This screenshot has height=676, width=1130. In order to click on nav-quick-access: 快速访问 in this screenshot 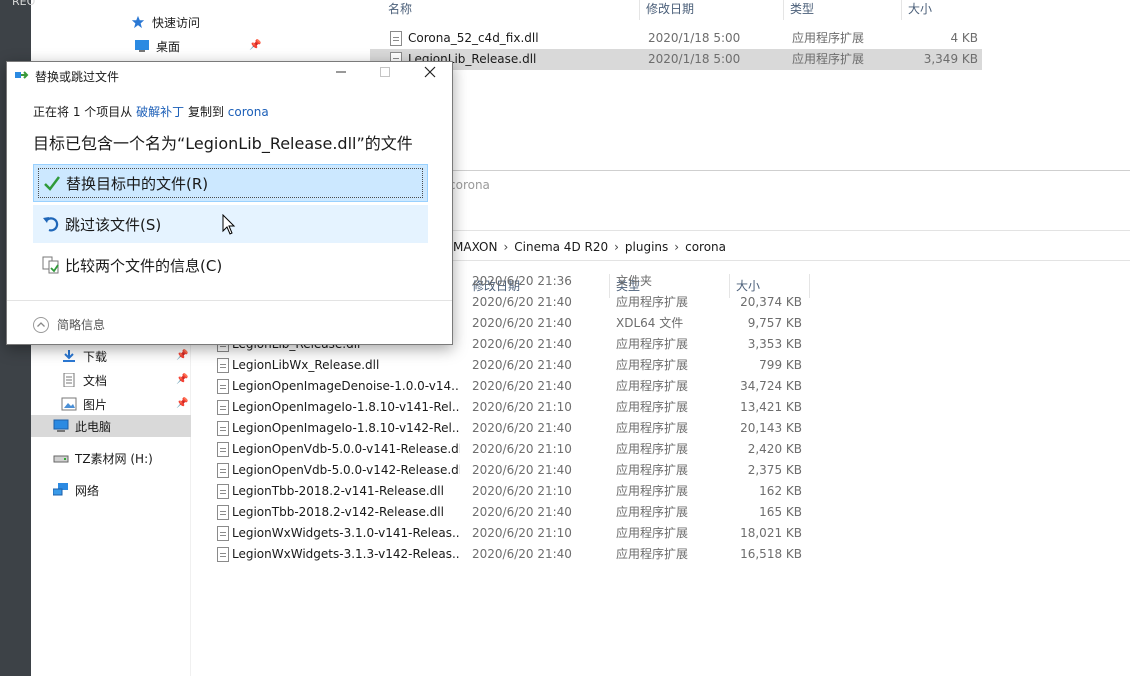, I will do `click(184, 22)`.